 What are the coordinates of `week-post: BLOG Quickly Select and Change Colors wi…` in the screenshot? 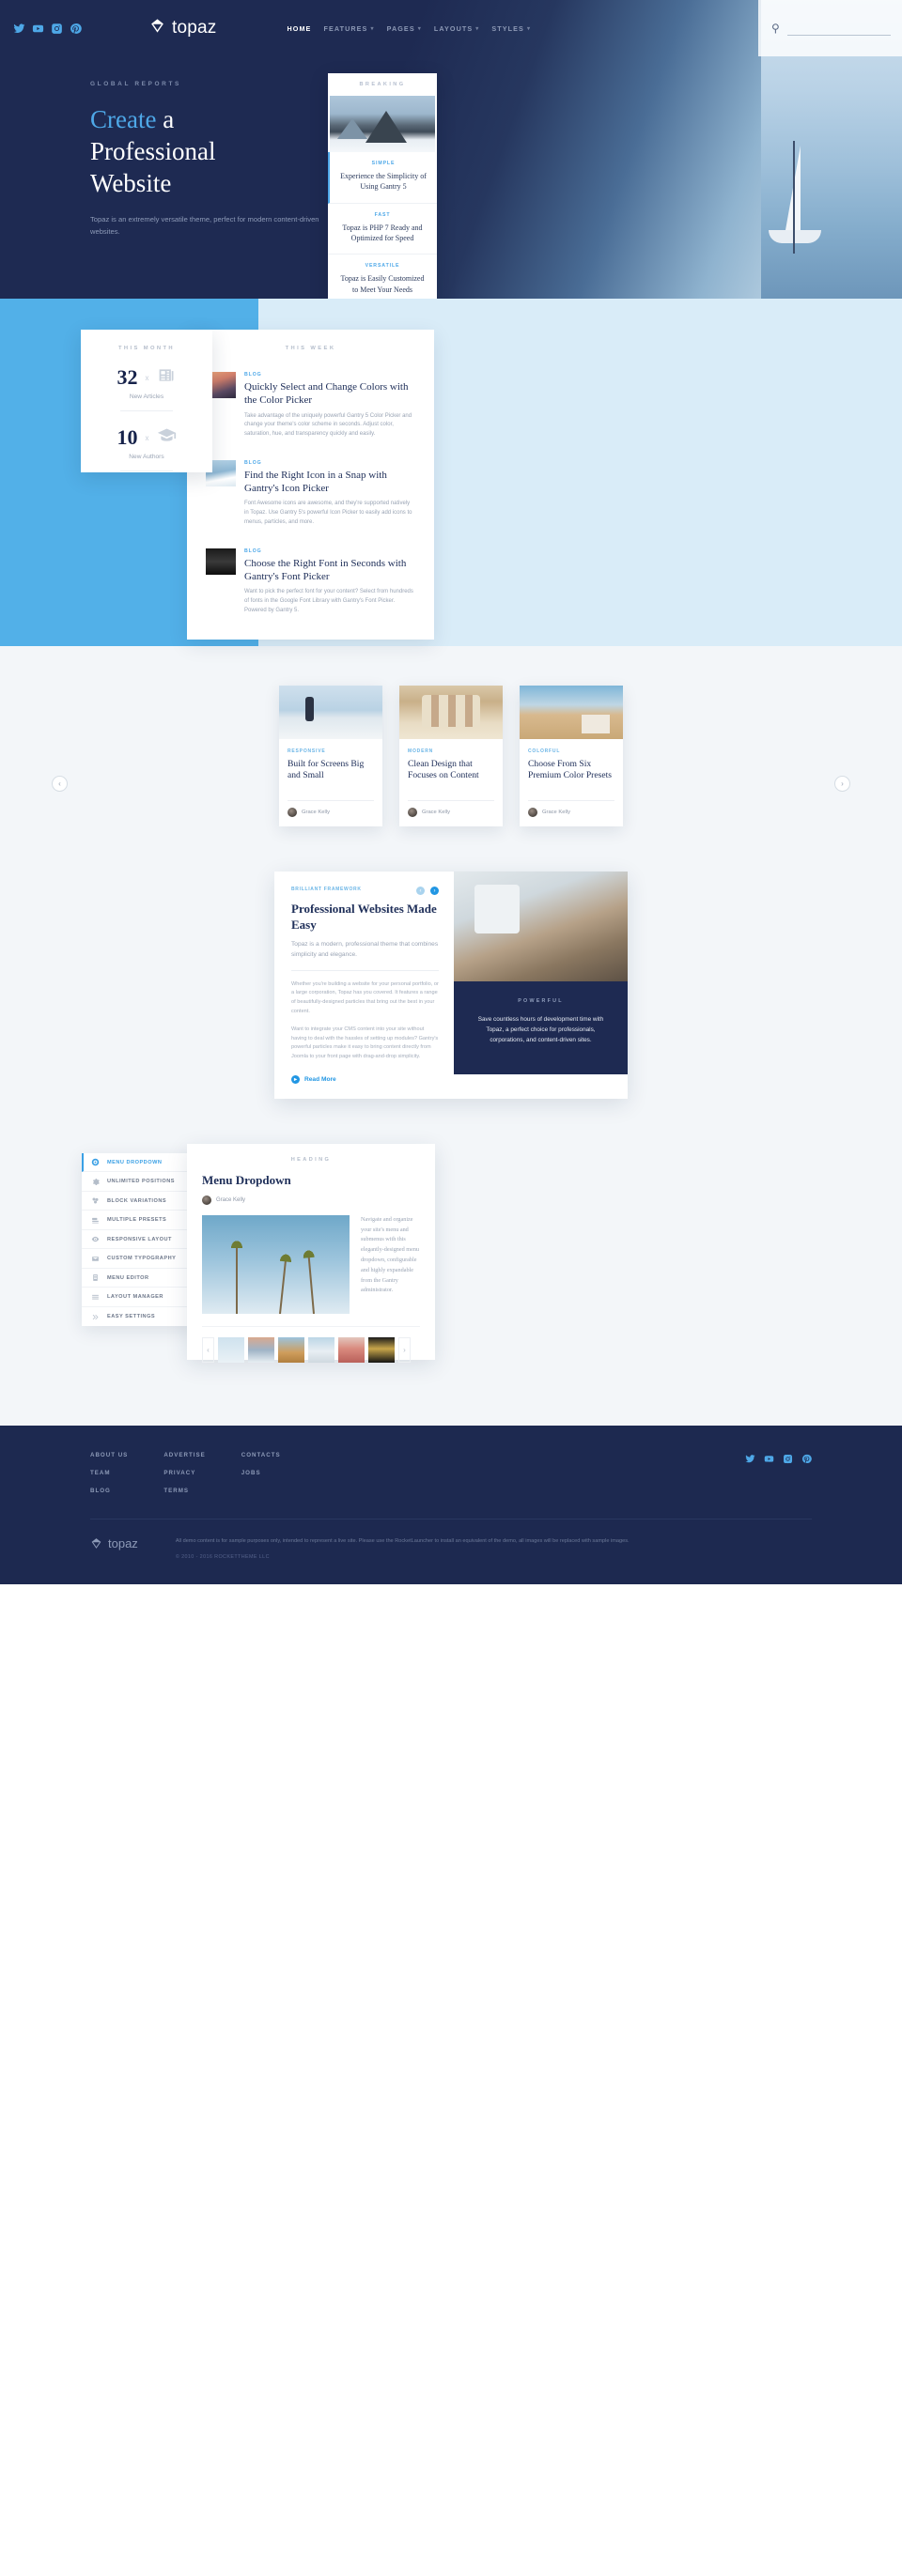 It's located at (310, 406).